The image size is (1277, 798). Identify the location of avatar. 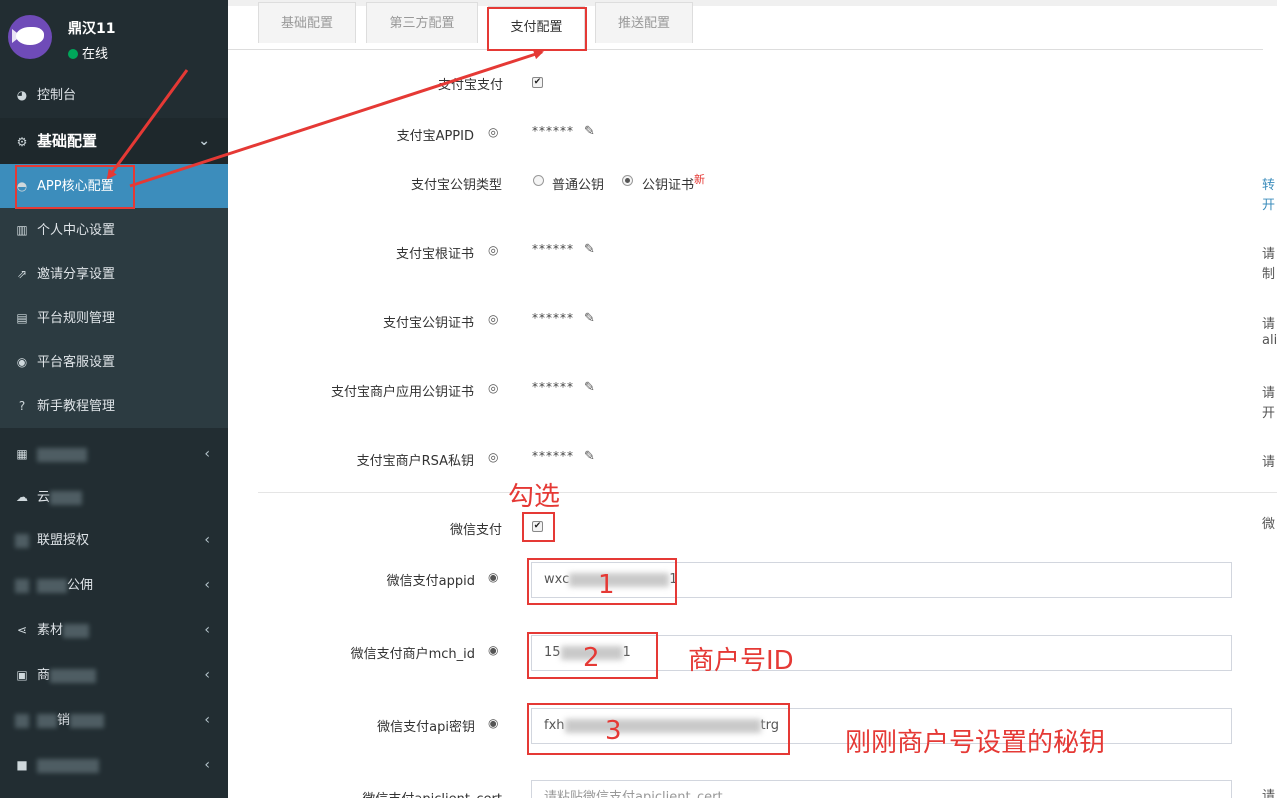
(30, 37).